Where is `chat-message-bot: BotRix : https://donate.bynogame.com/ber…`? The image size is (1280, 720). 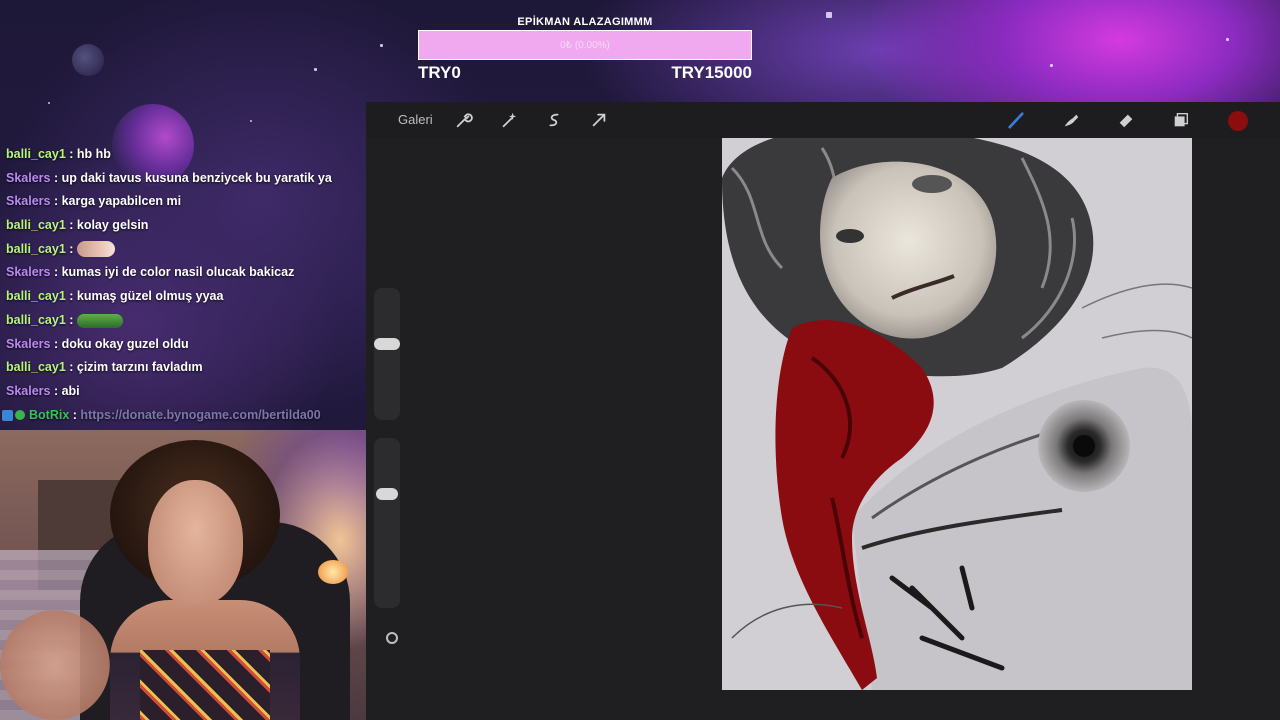 chat-message-bot: BotRix : https://donate.bynogame.com/ber… is located at coordinates (190, 416).